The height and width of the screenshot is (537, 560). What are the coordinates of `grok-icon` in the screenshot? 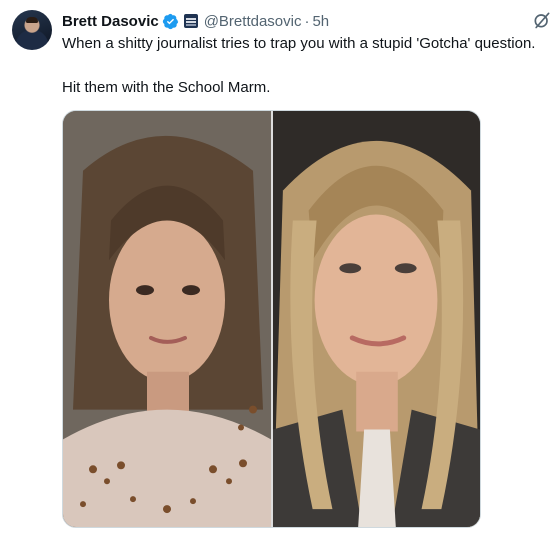 It's located at (542, 20).